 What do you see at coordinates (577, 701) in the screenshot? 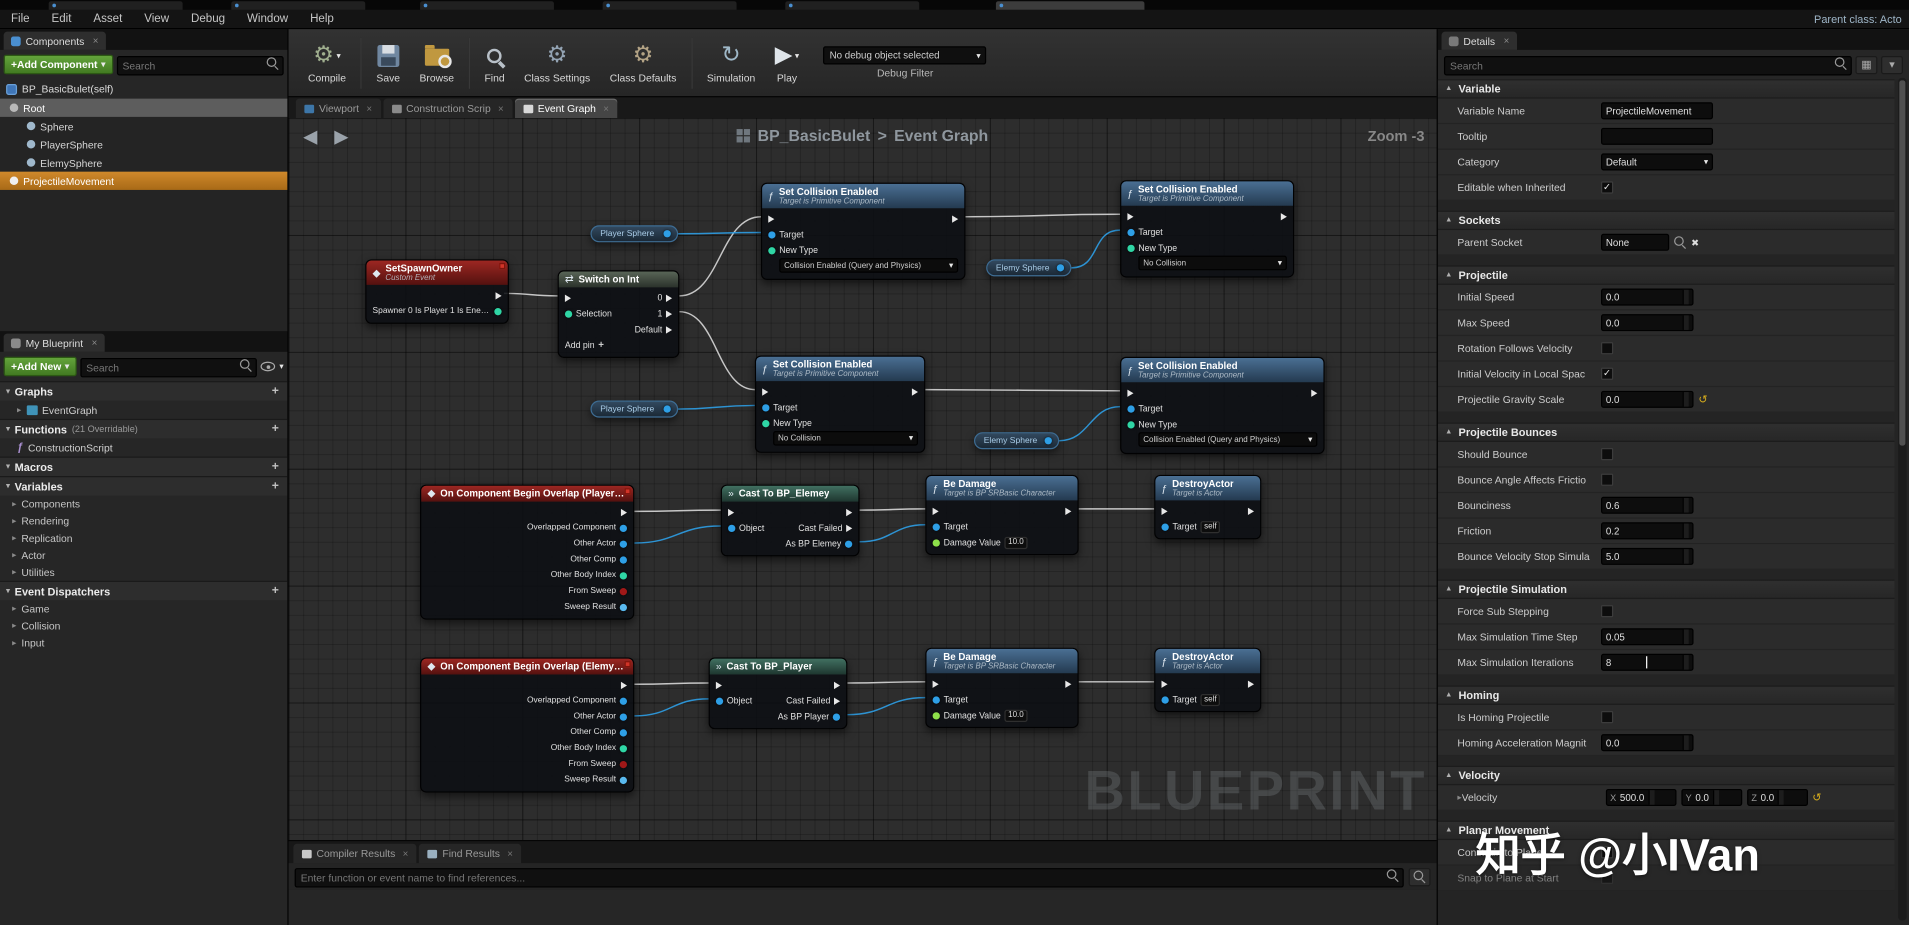
I see `pin-overlapped-component: Overlapped Component` at bounding box center [577, 701].